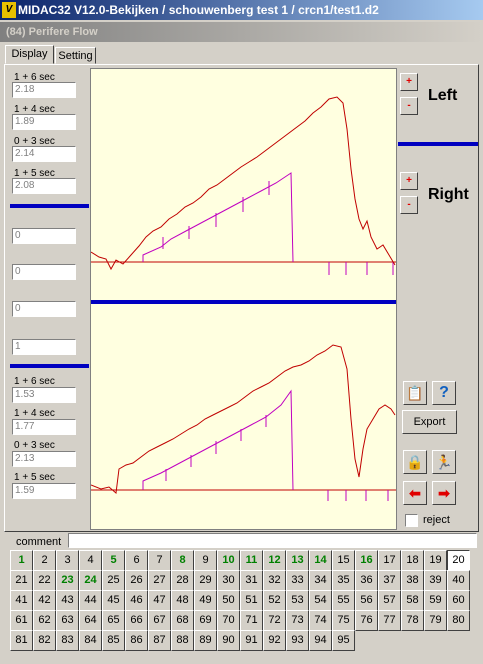  I want to click on grid-cell: 43, so click(67, 600).